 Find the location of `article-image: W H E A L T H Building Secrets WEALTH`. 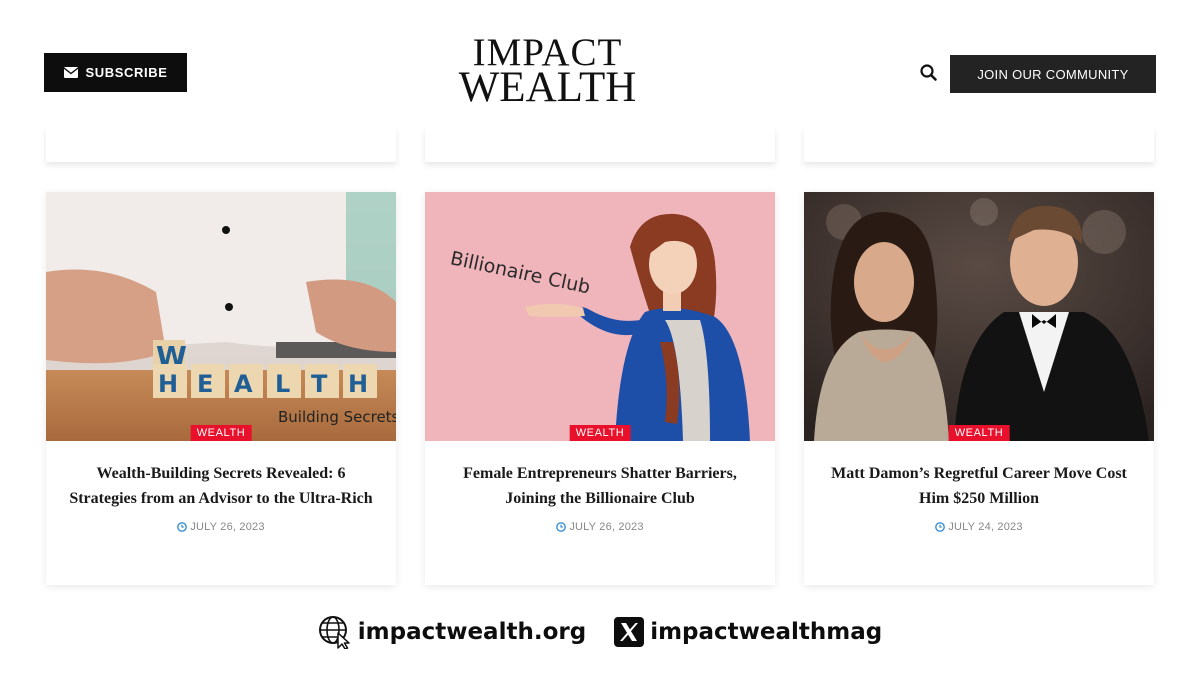

article-image: W H E A L T H Building Secrets WEALTH is located at coordinates (221, 316).